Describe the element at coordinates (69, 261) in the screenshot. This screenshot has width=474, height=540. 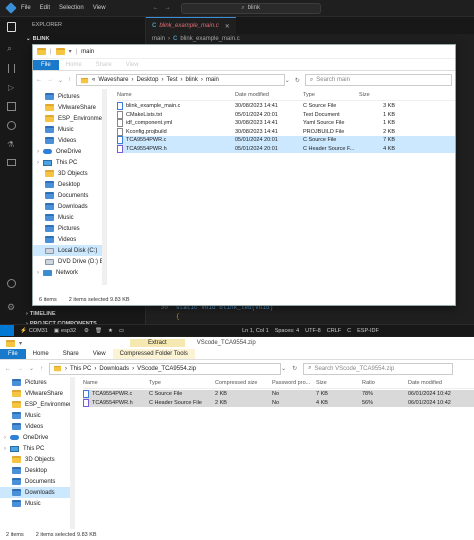
I see `nav-item: DVD Drive (D:) E` at that location.